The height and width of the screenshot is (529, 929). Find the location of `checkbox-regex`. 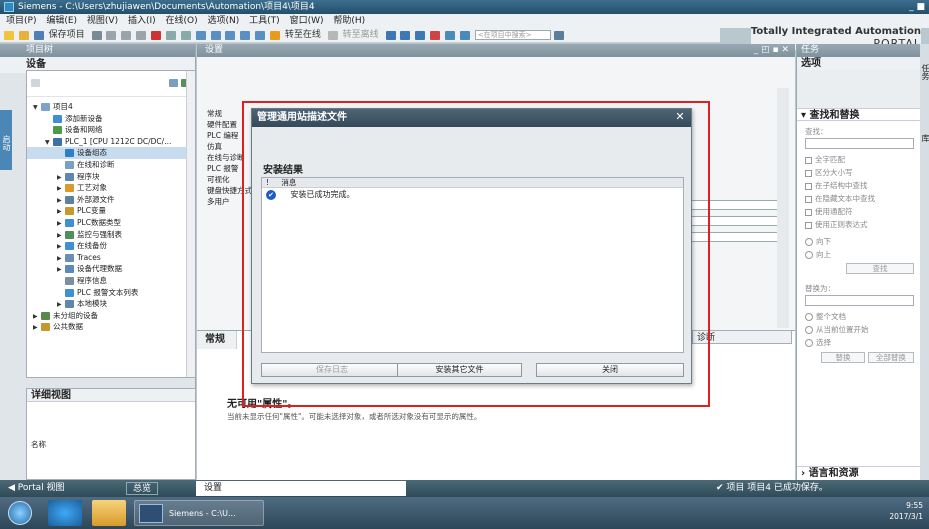

checkbox-regex is located at coordinates (808, 225).